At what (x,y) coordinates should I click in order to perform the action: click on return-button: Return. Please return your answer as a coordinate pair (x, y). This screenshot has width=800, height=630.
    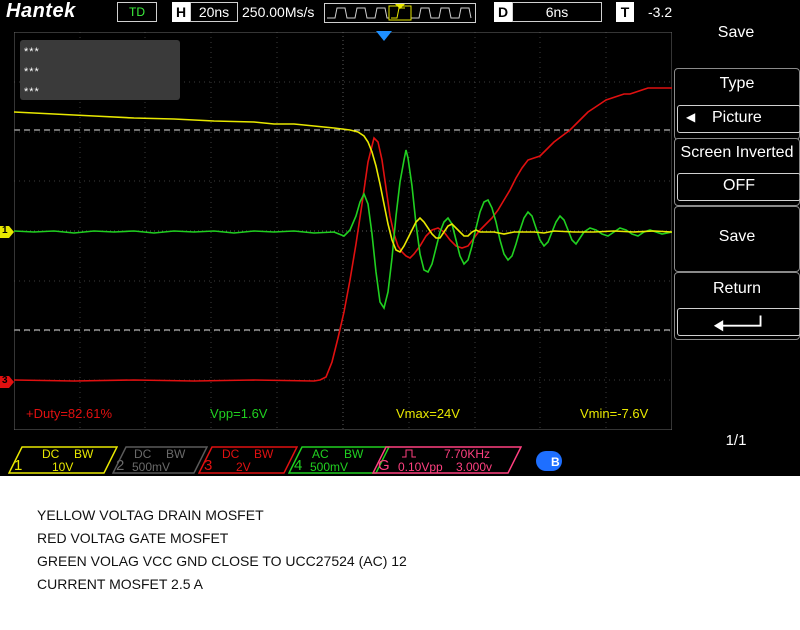
    Looking at the image, I should click on (737, 306).